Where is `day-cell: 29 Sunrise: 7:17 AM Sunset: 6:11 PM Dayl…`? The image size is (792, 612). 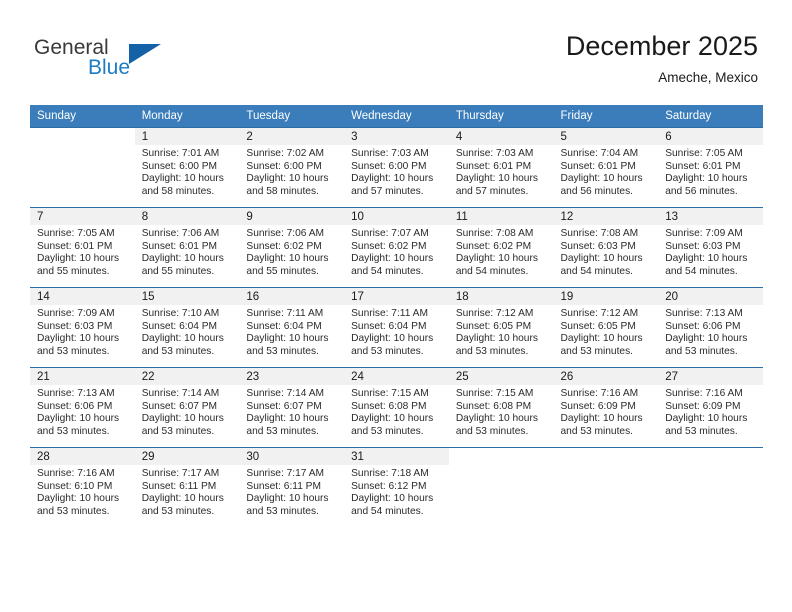 day-cell: 29 Sunrise: 7:17 AM Sunset: 6:11 PM Dayl… is located at coordinates (187, 487).